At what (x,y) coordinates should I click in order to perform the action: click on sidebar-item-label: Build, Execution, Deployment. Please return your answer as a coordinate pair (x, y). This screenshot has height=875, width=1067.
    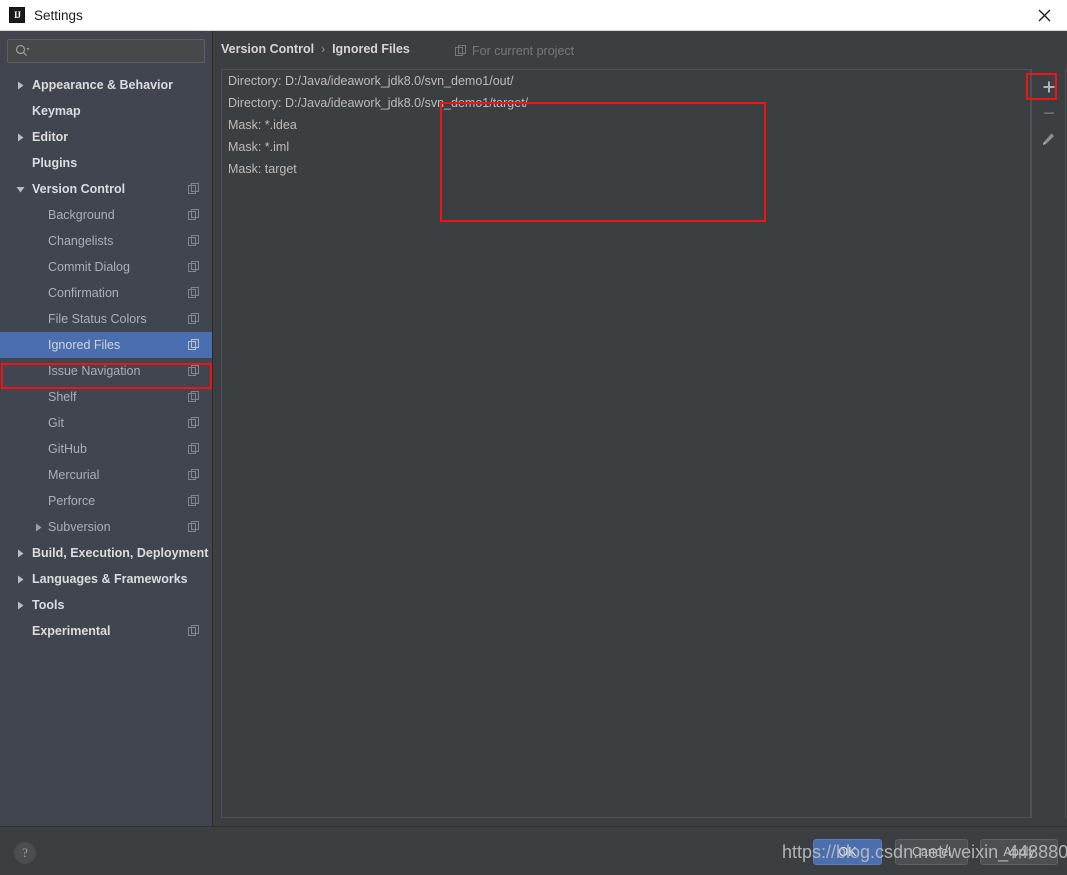
    Looking at the image, I should click on (120, 553).